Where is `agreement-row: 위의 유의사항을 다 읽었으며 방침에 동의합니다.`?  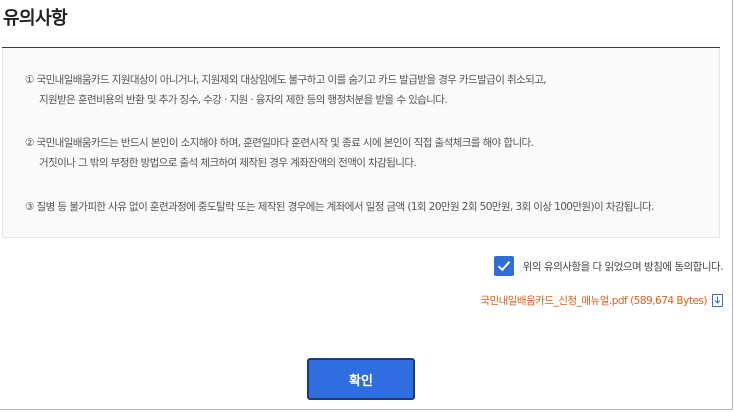 agreement-row: 위의 유의사항을 다 읽었으며 방침에 동의합니다. is located at coordinates (608, 266).